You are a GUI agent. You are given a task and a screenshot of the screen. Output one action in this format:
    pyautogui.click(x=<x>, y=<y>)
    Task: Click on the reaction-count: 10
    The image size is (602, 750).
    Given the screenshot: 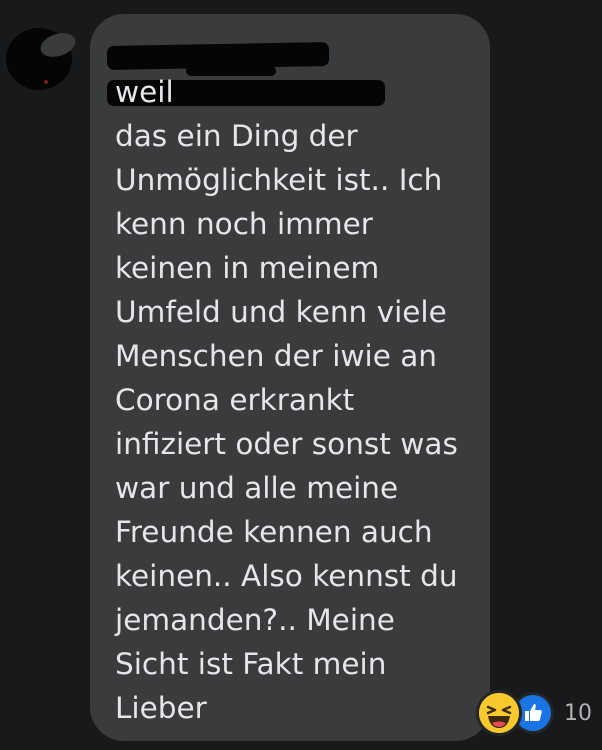 What is the action you would take?
    pyautogui.click(x=578, y=713)
    